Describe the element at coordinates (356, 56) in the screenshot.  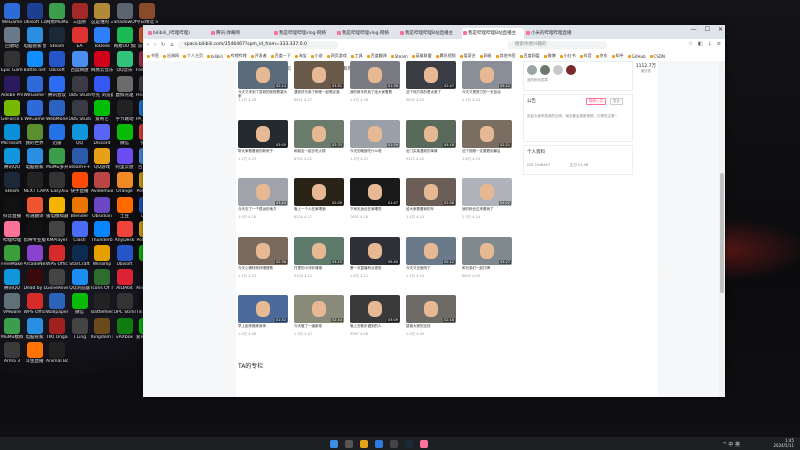
I see `bookmark-item: 工具` at that location.